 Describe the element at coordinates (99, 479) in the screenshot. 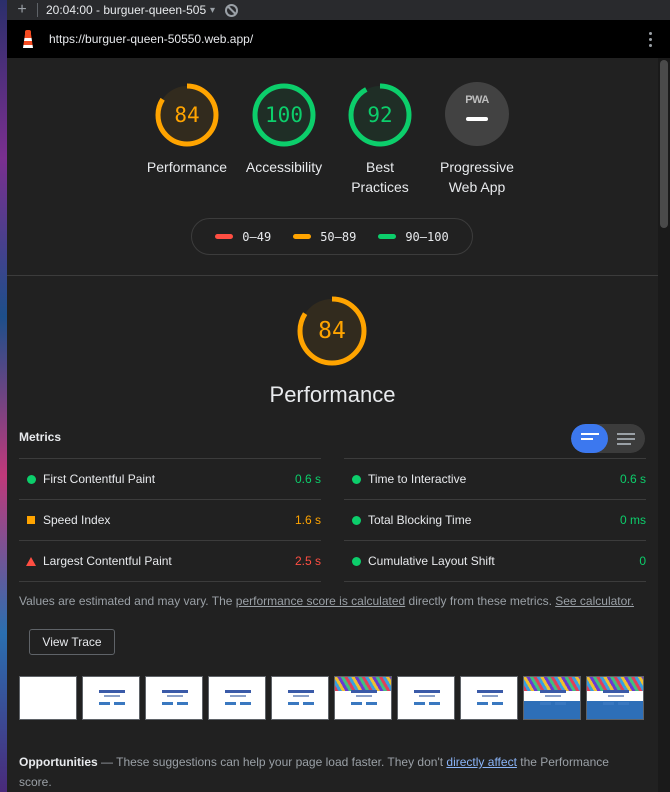

I see `metric-name: First Contentful Paint` at that location.